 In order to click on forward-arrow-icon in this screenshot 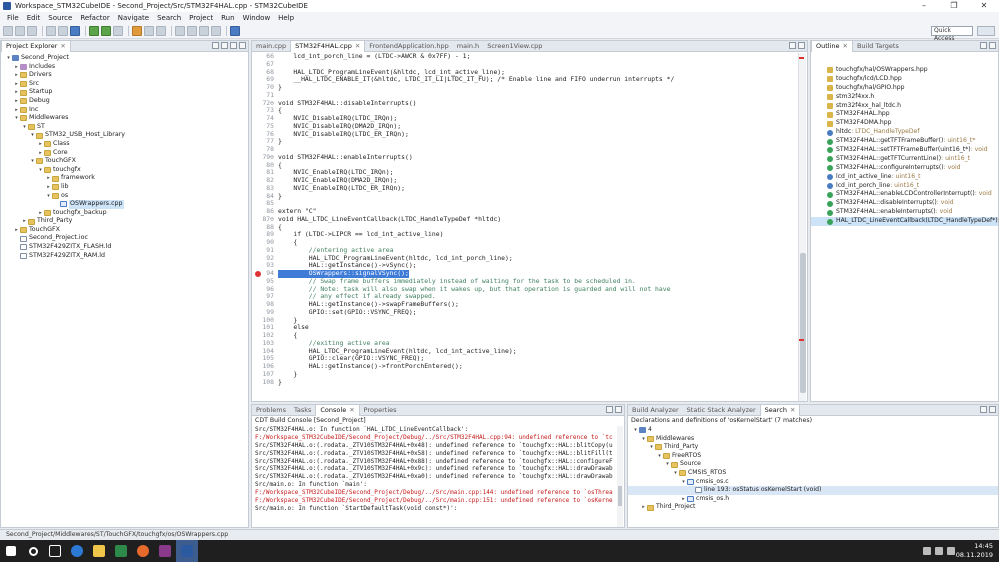, I will do `click(216, 30)`.